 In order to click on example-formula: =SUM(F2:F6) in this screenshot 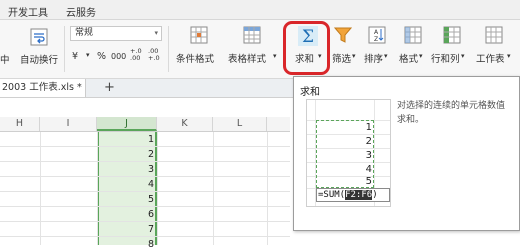, I will do `click(348, 195)`.